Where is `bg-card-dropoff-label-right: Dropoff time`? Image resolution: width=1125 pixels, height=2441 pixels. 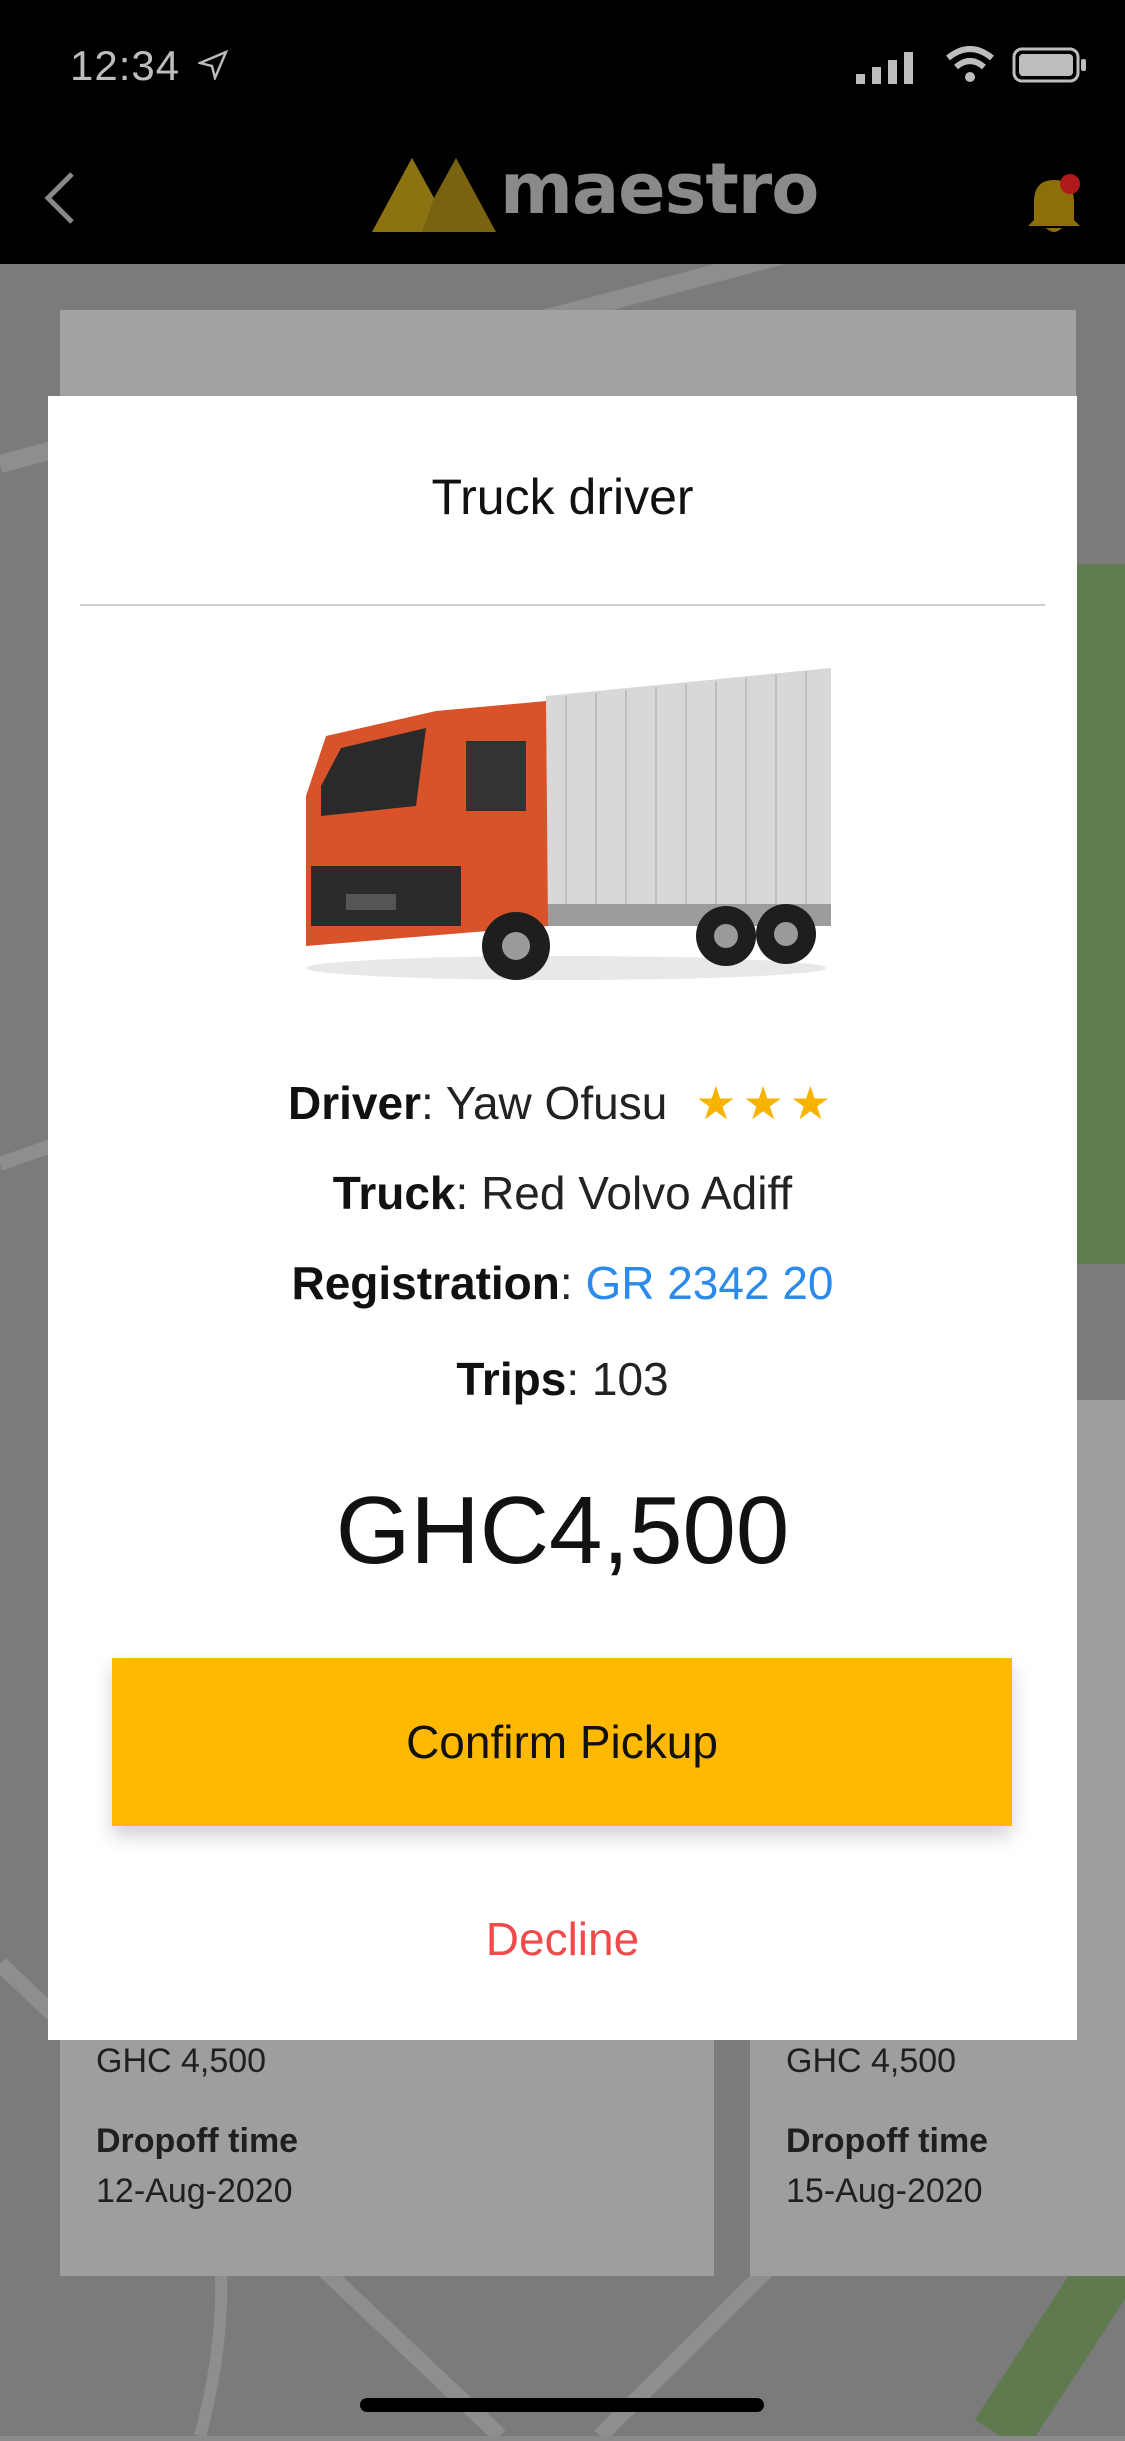
bg-card-dropoff-label-right: Dropoff time is located at coordinates (887, 2141).